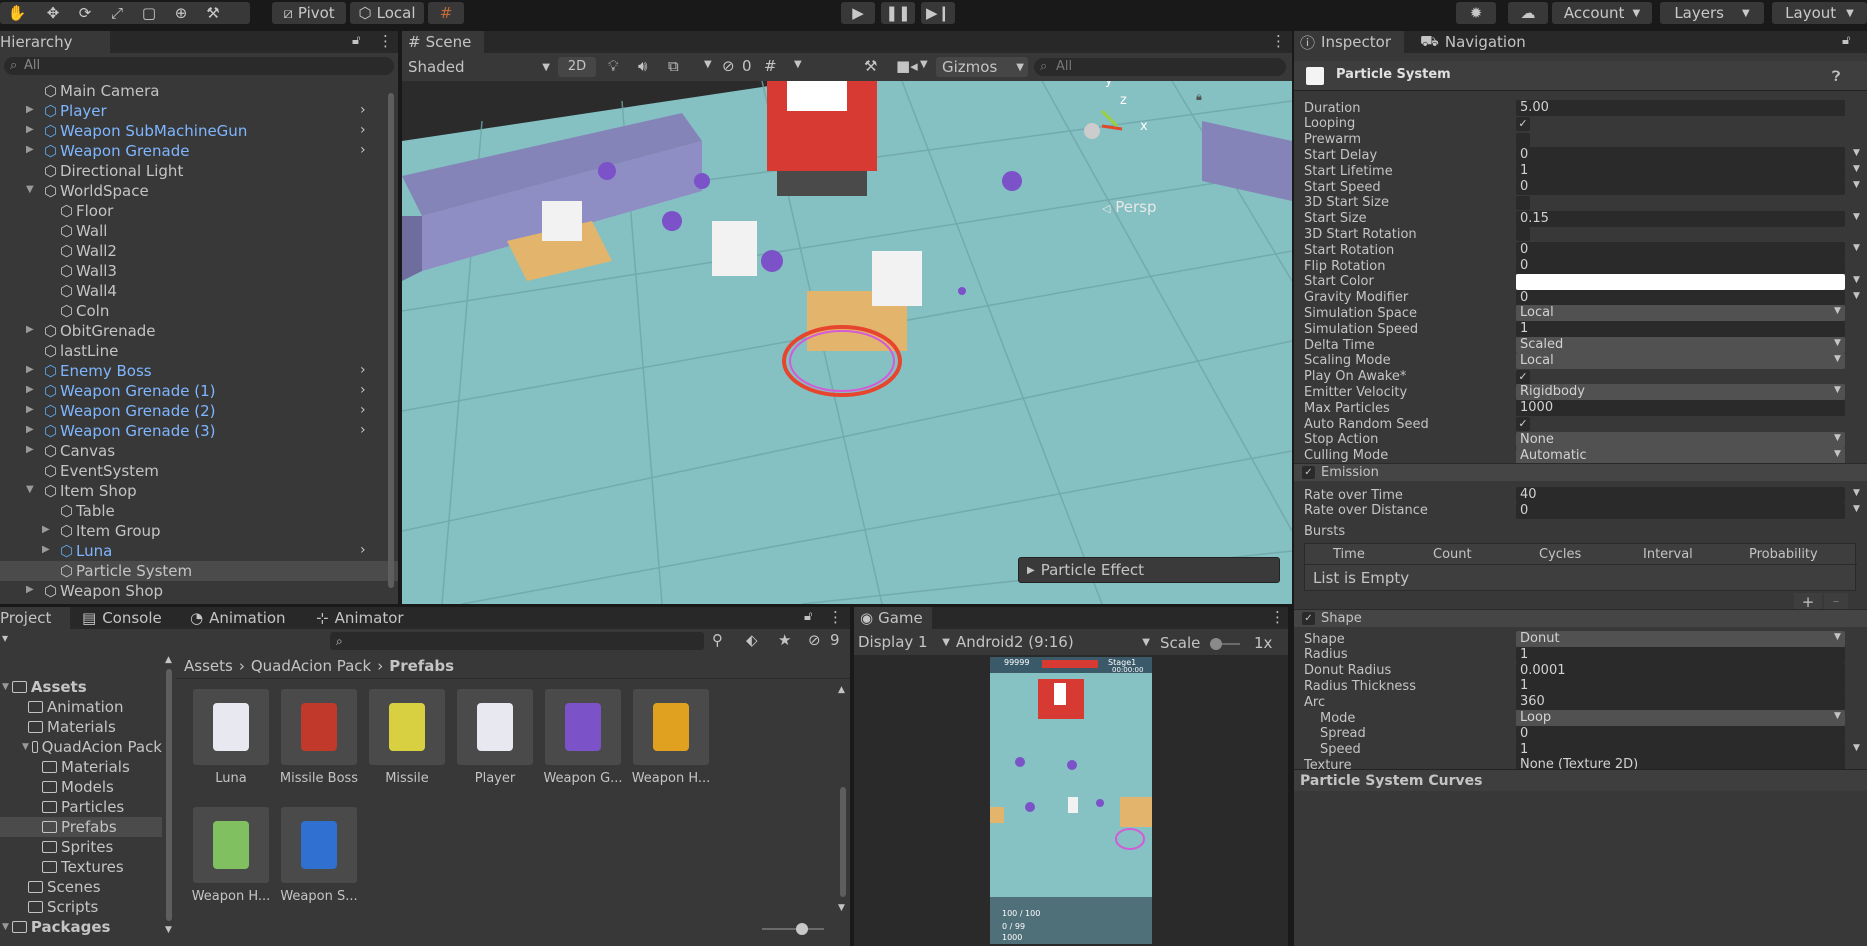 Image resolution: width=1867 pixels, height=946 pixels. What do you see at coordinates (117, 13) in the screenshot?
I see `scale-icon: ⤢` at bounding box center [117, 13].